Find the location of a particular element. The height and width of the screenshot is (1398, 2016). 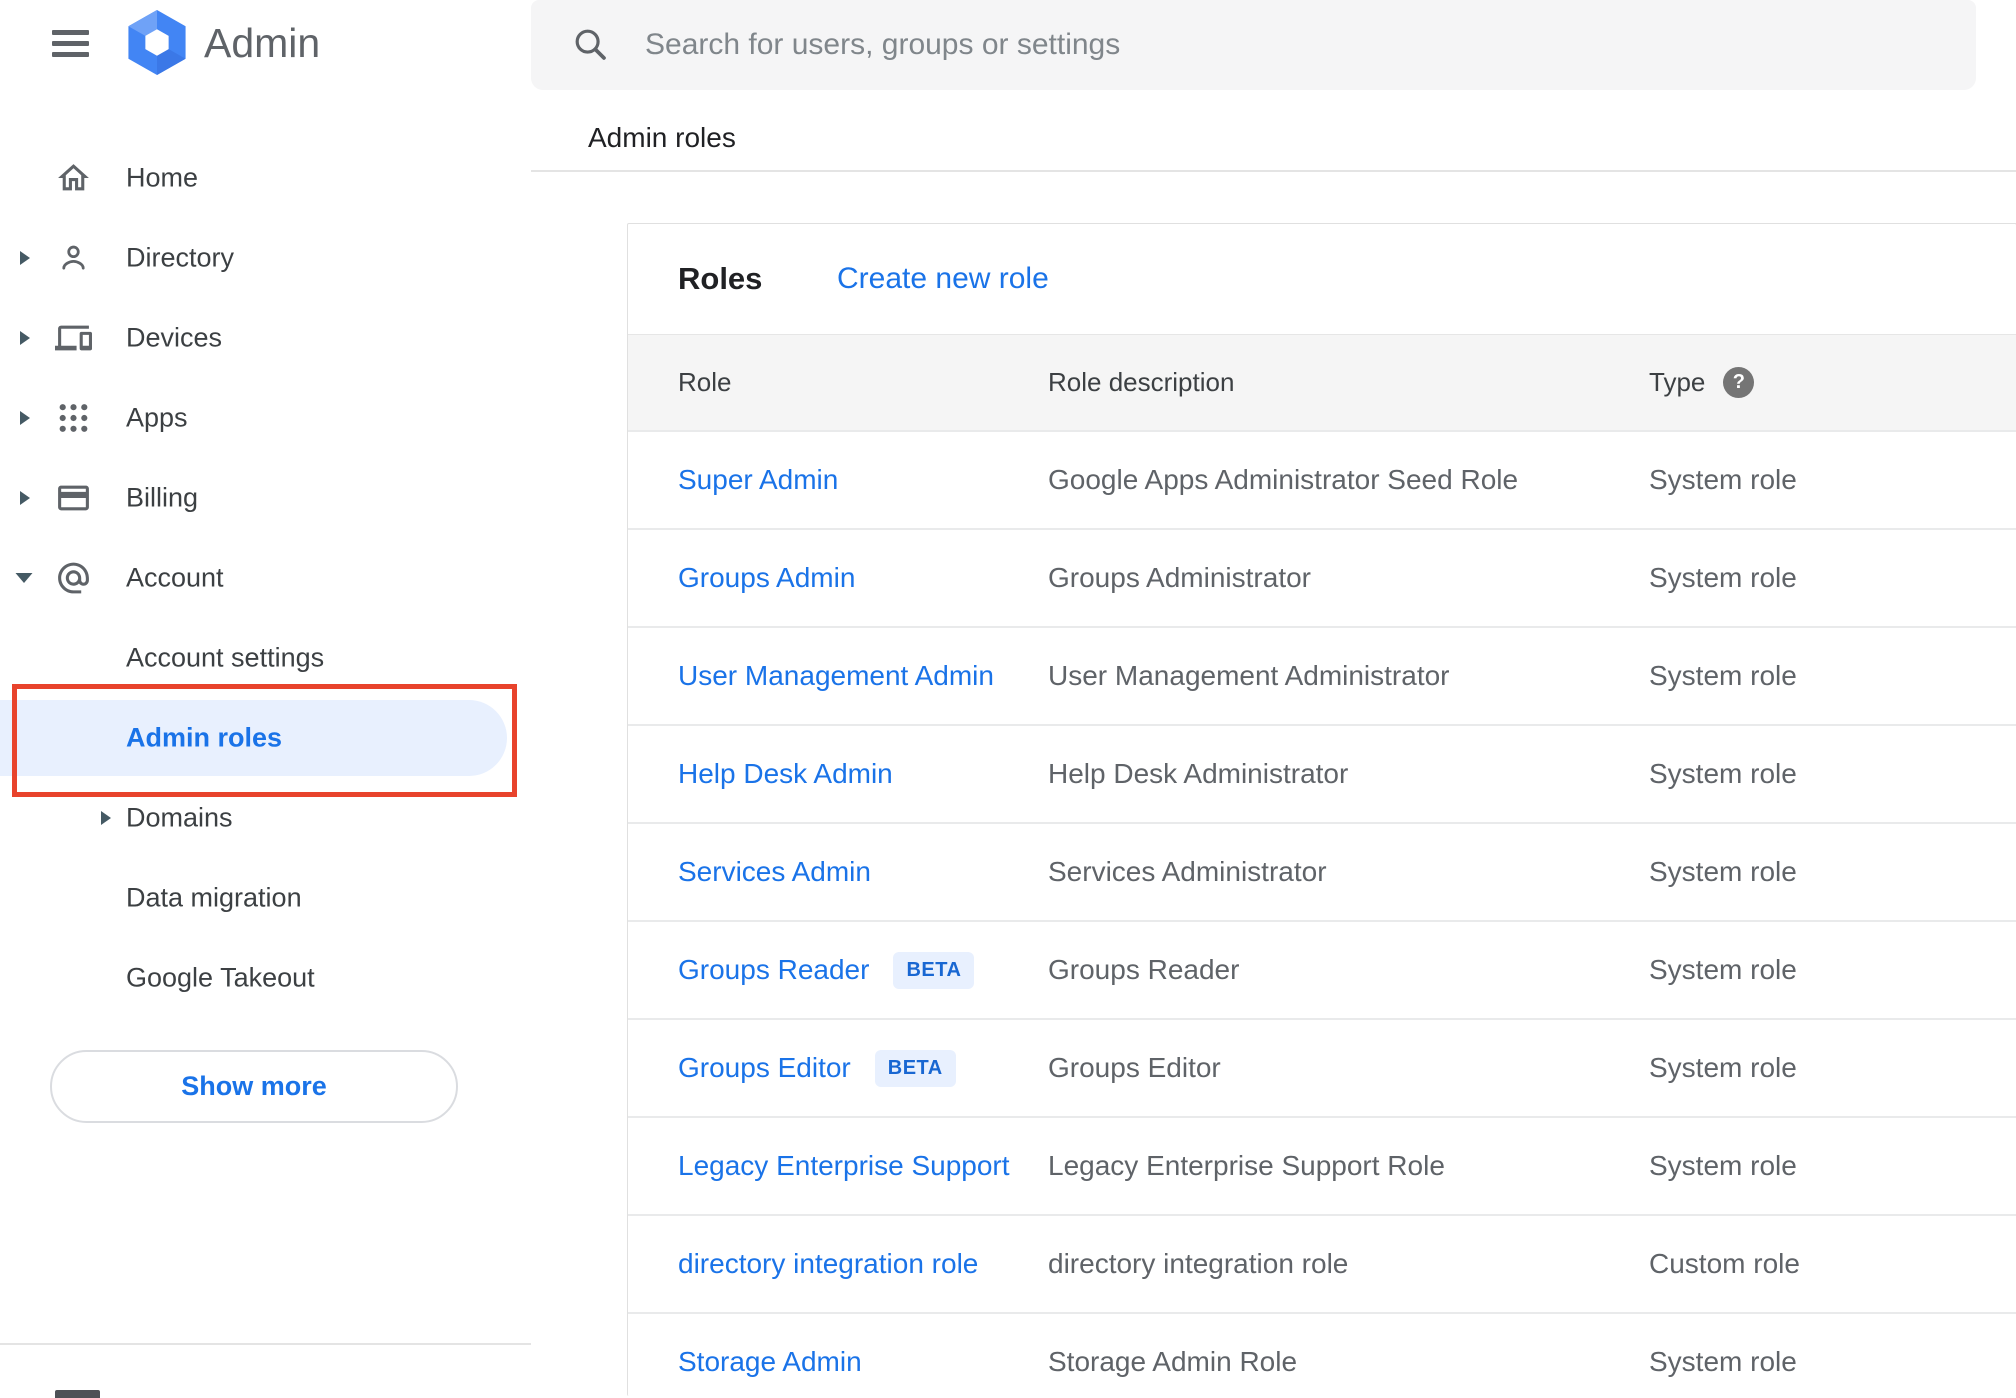

sidebar-item-apps: Apps is located at coordinates (265, 418).